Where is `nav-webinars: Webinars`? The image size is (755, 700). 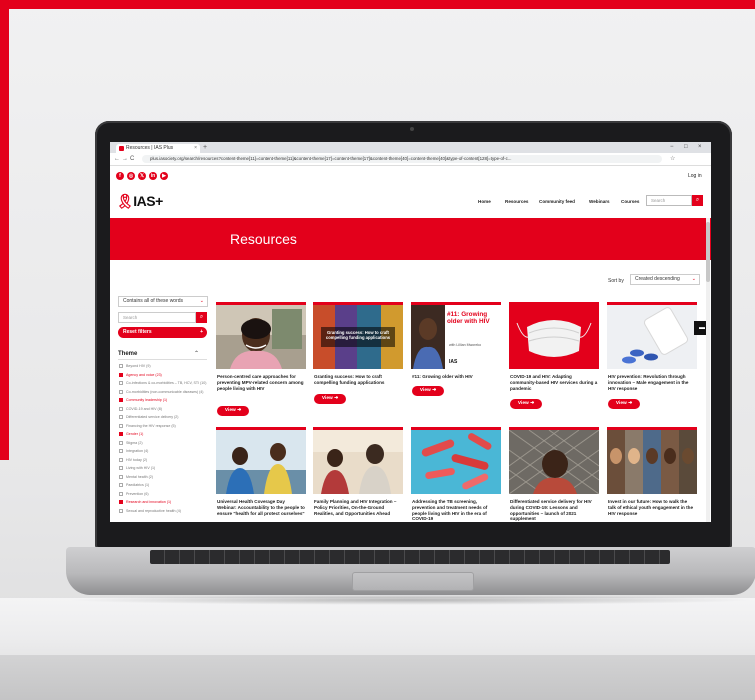 nav-webinars: Webinars is located at coordinates (599, 201).